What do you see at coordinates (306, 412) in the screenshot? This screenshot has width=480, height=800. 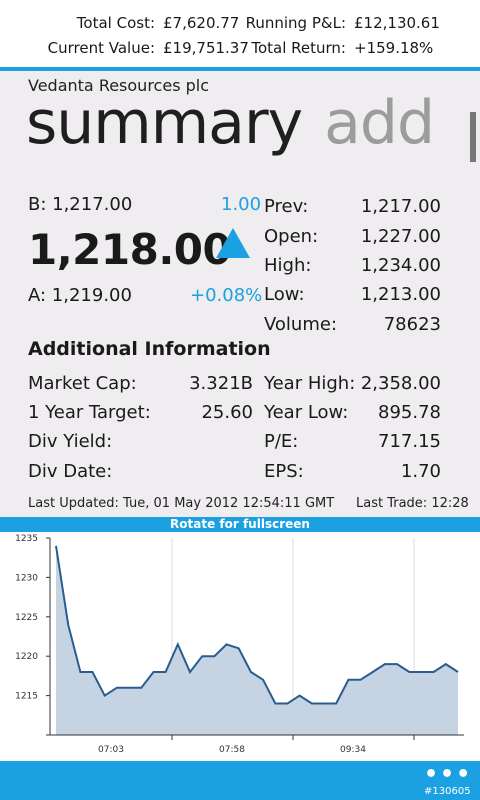 I see `info-label: Year Low:` at bounding box center [306, 412].